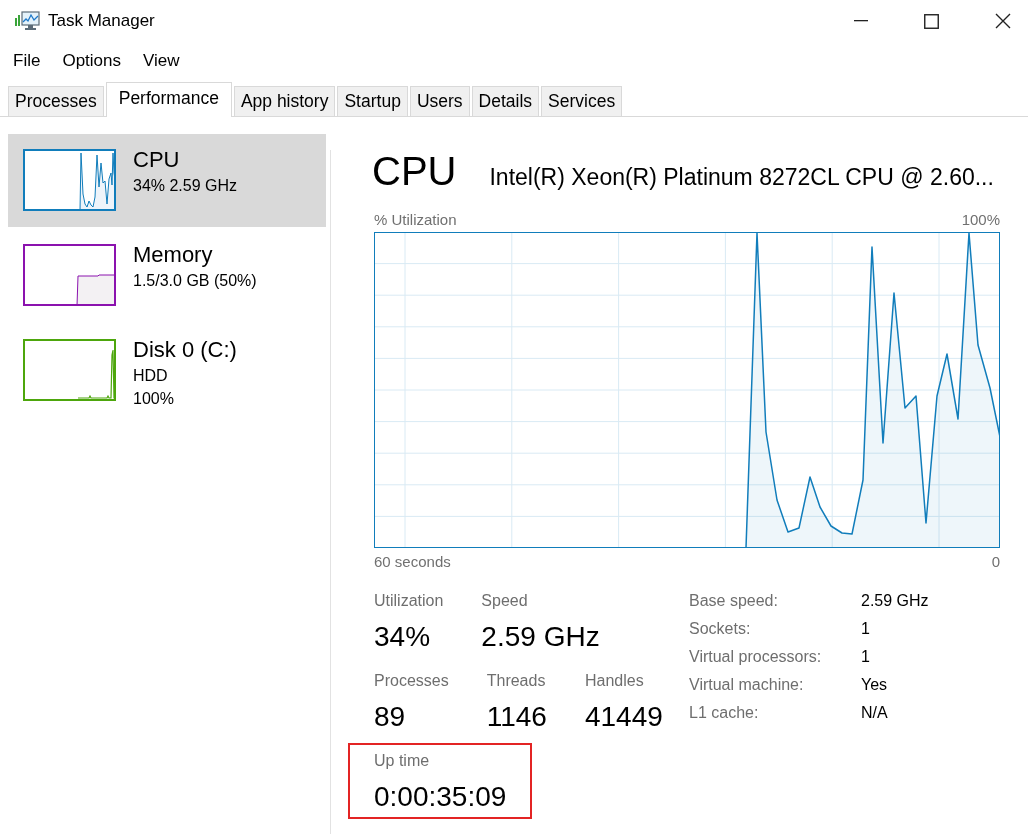  Describe the element at coordinates (412, 562) in the screenshot. I see `time-span-label: 60 seconds` at that location.